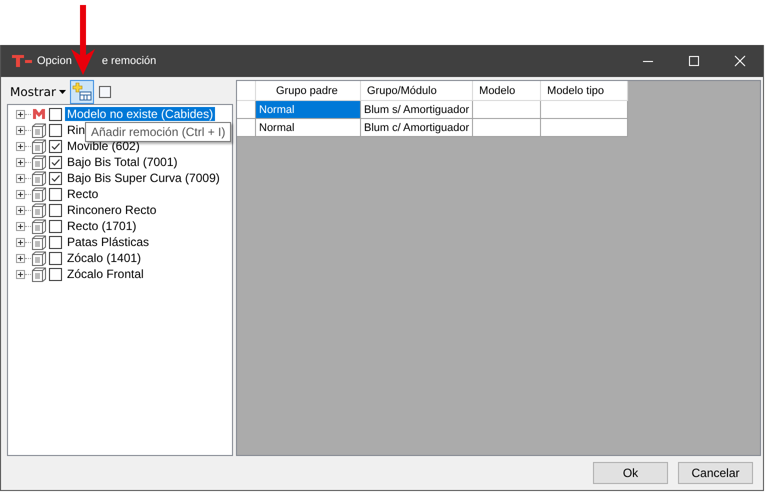  What do you see at coordinates (506, 90) in the screenshot?
I see `column-header: Modelo` at bounding box center [506, 90].